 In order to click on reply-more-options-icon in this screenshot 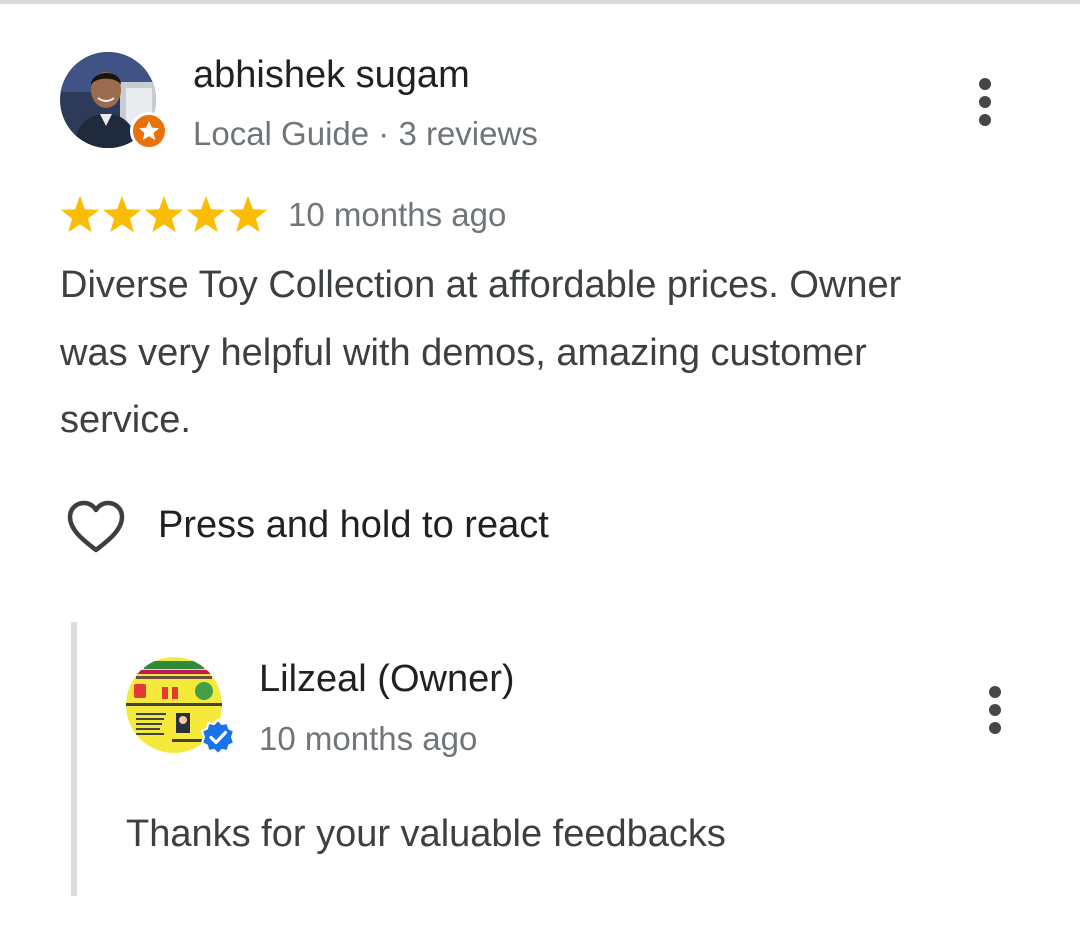, I will do `click(995, 710)`.